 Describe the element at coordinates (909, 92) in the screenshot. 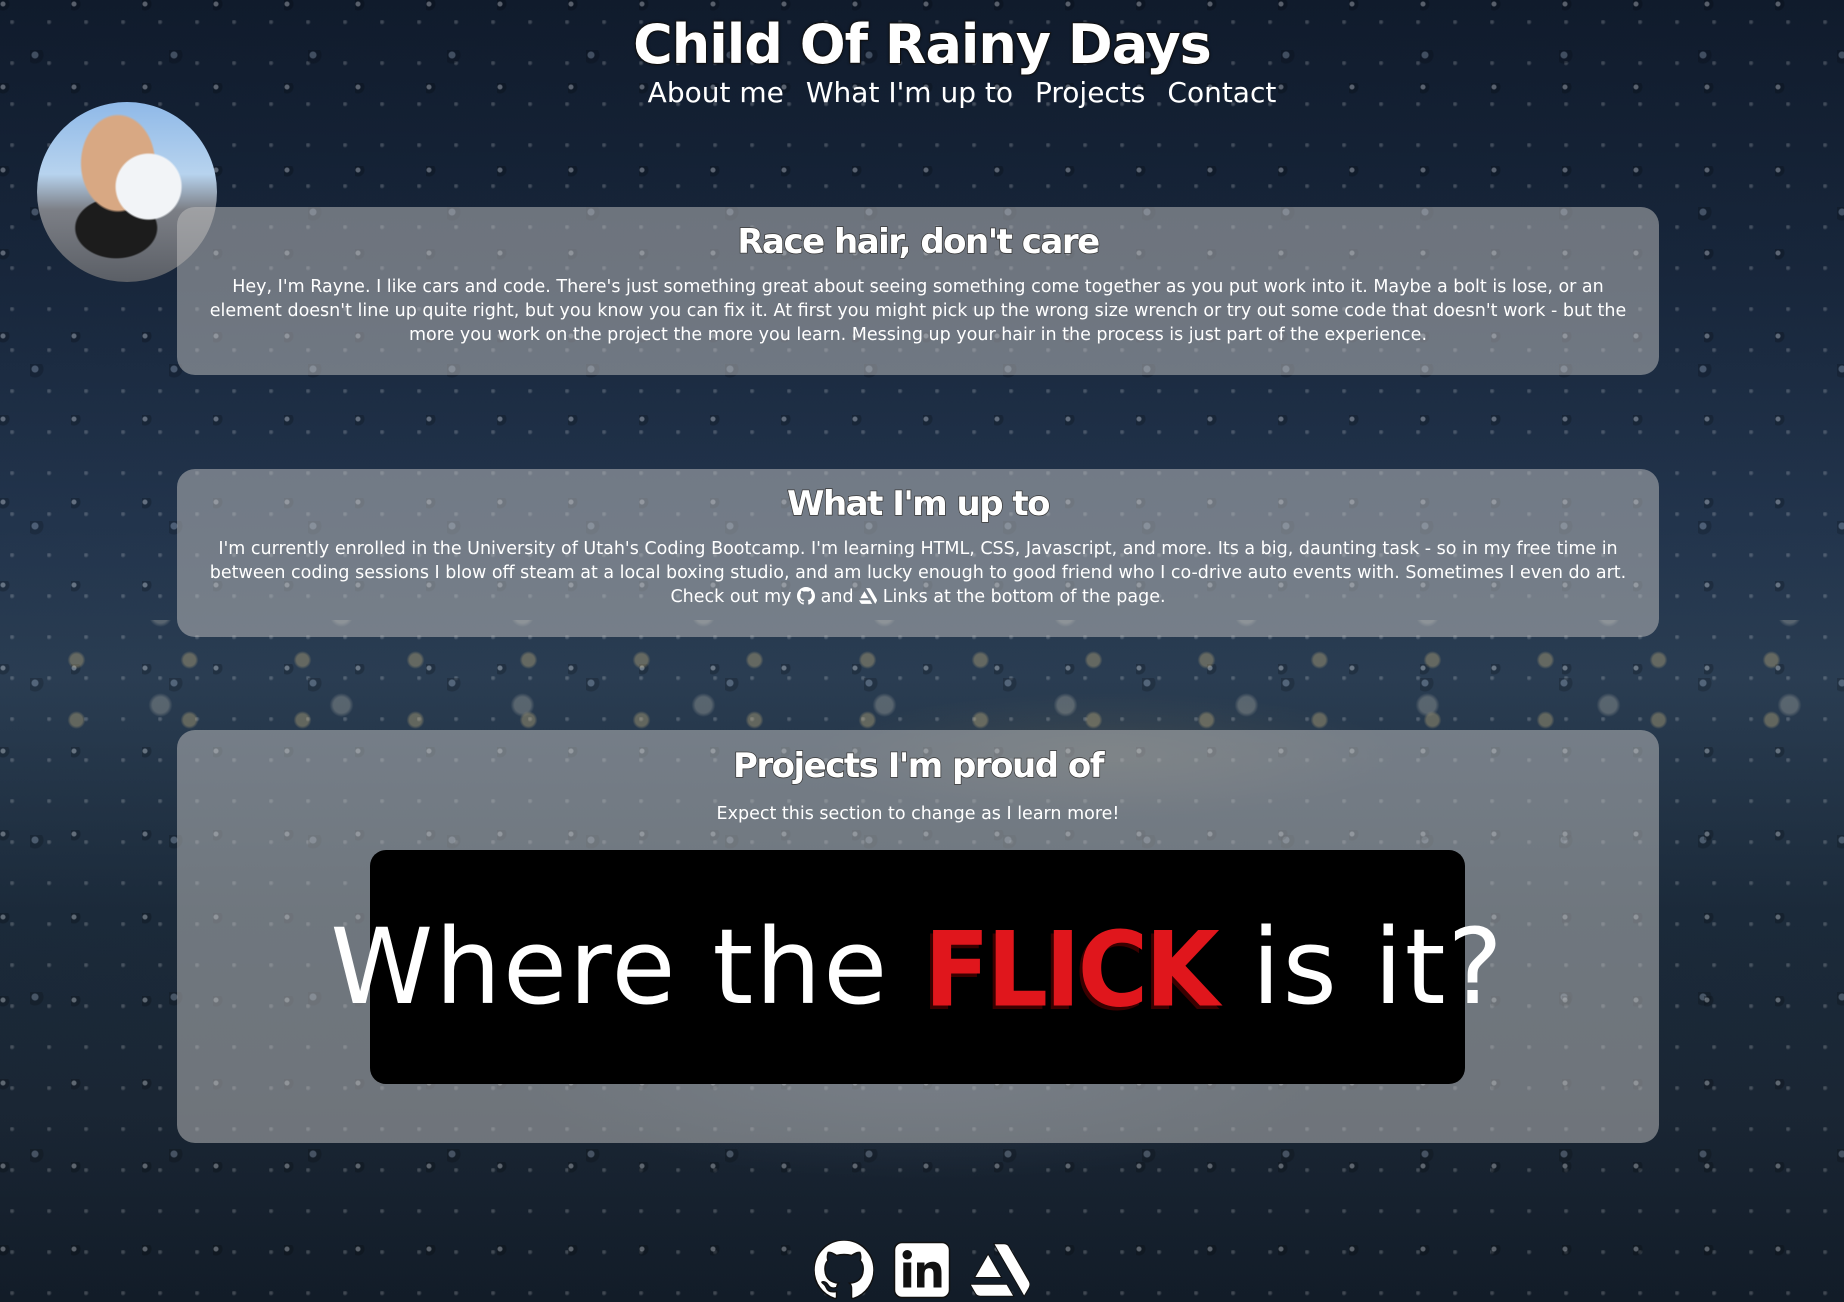

I see `nav-what-im-up-to: What I'm up to` at that location.